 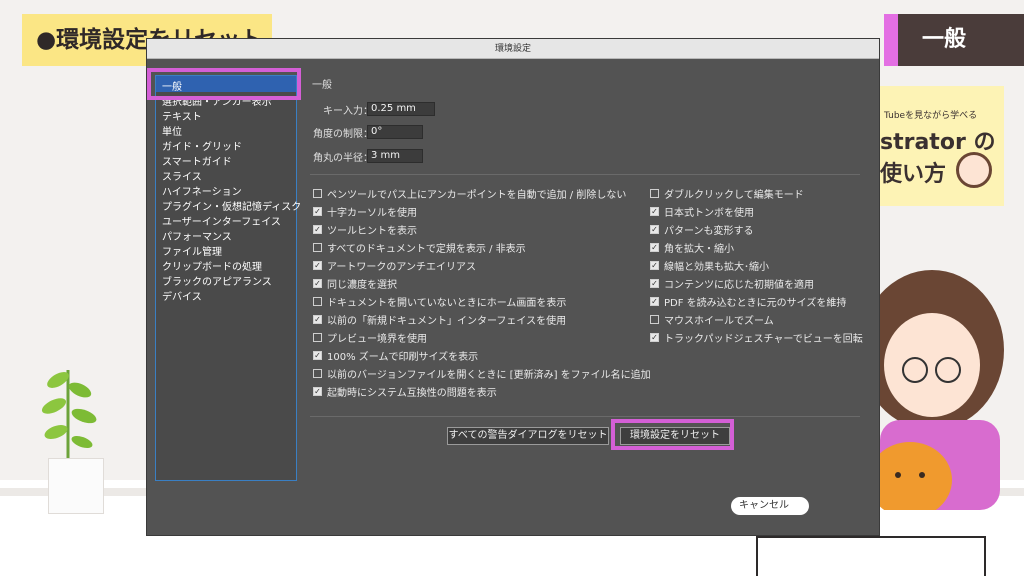 I want to click on sidebar-item-slices: スライス, so click(x=182, y=175).